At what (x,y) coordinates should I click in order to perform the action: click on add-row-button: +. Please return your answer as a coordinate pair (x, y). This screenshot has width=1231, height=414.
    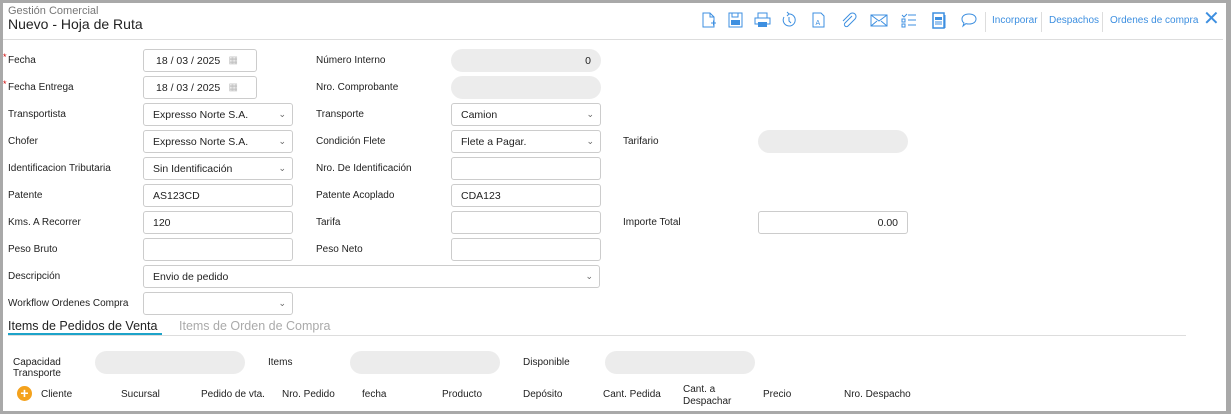
    Looking at the image, I should click on (24, 393).